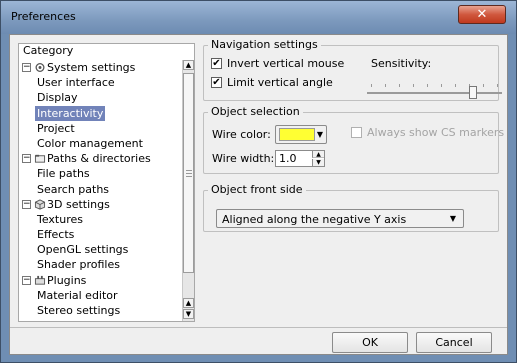 The image size is (517, 363). Describe the element at coordinates (83, 250) in the screenshot. I see `tree-item-label: OpenGL settings` at that location.